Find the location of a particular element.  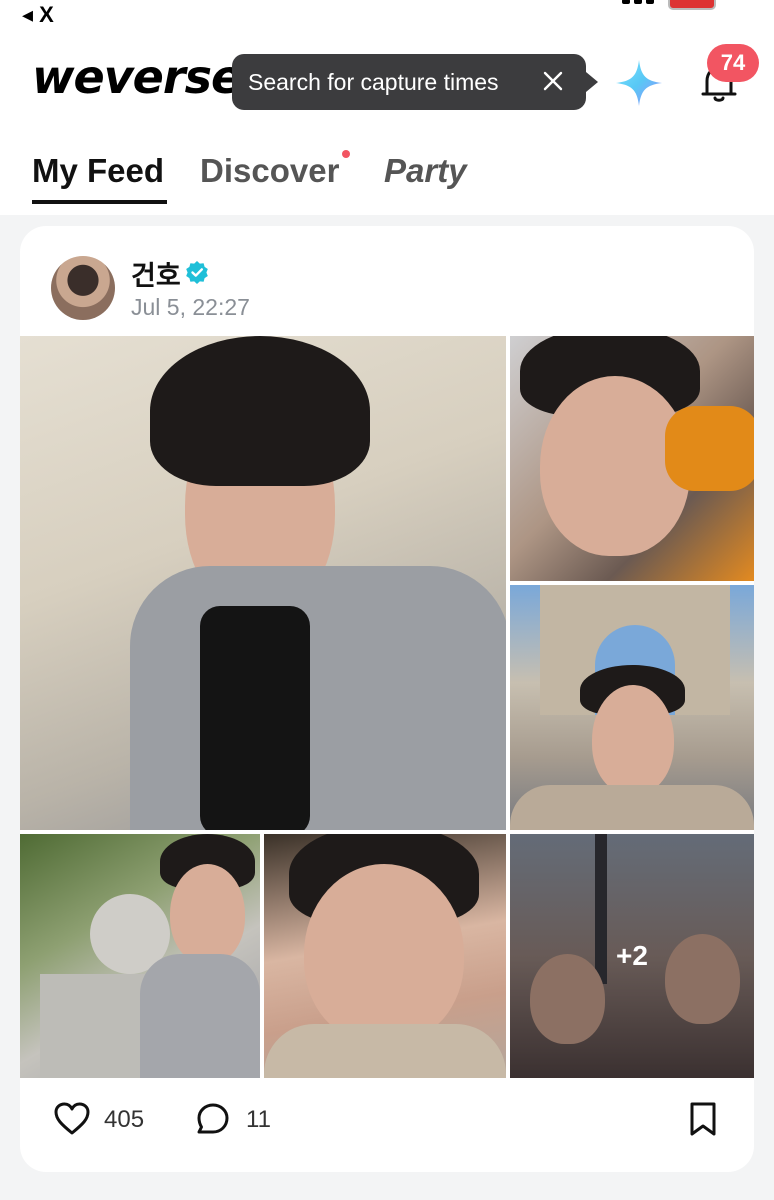

discover-new-dot is located at coordinates (346, 154).